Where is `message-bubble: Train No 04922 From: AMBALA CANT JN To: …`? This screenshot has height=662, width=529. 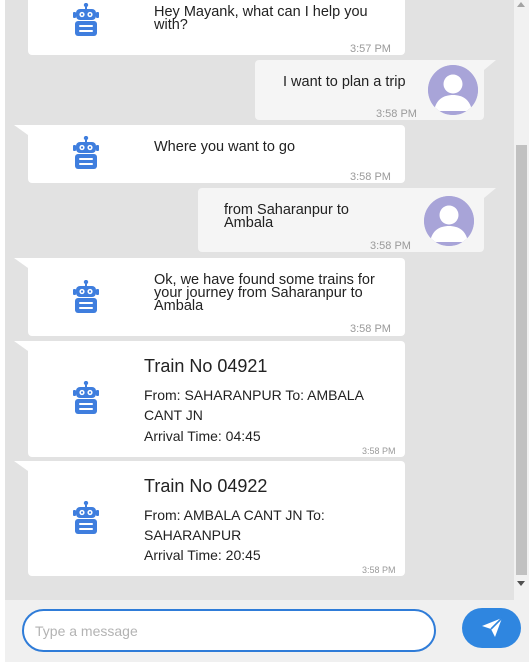 message-bubble: Train No 04922 From: AMBALA CANT JN To: … is located at coordinates (216, 518).